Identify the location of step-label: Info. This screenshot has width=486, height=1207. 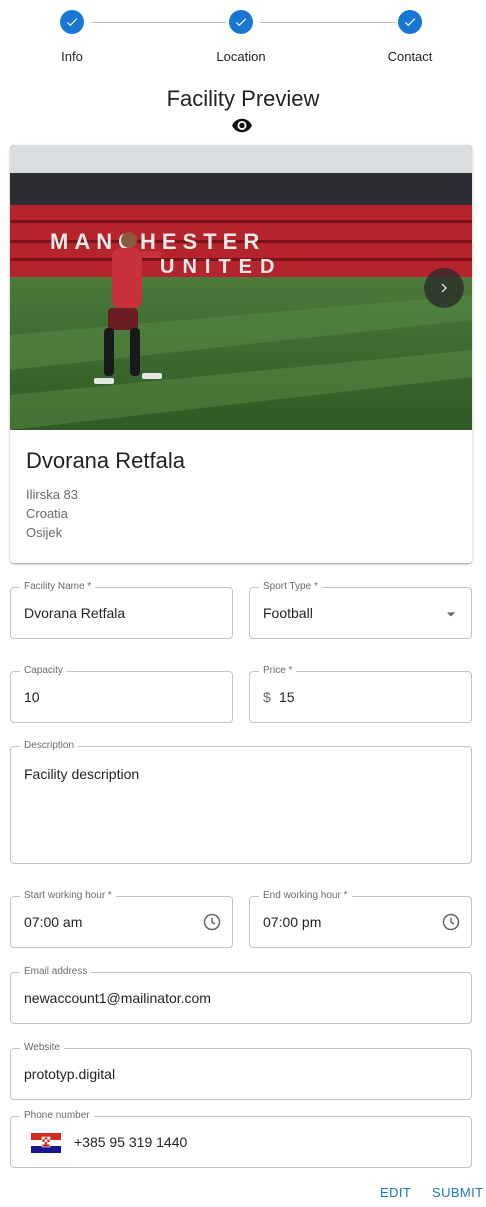
(72, 56).